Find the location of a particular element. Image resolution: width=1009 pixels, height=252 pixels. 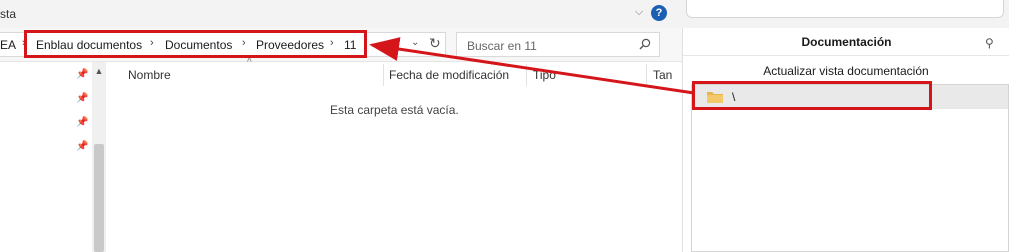

refresh-documentation-button: Actualizar vista documentación is located at coordinates (846, 71).